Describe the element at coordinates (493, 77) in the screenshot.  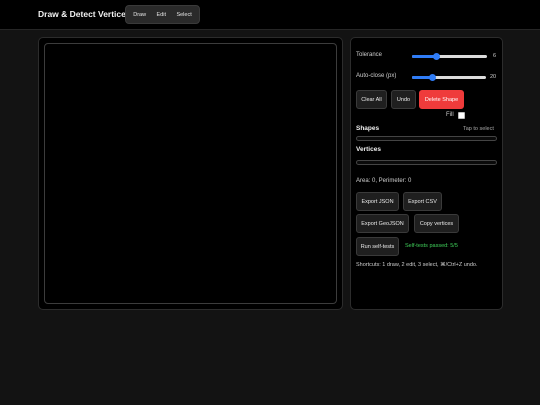
I see `autoclose-value: 20` at that location.